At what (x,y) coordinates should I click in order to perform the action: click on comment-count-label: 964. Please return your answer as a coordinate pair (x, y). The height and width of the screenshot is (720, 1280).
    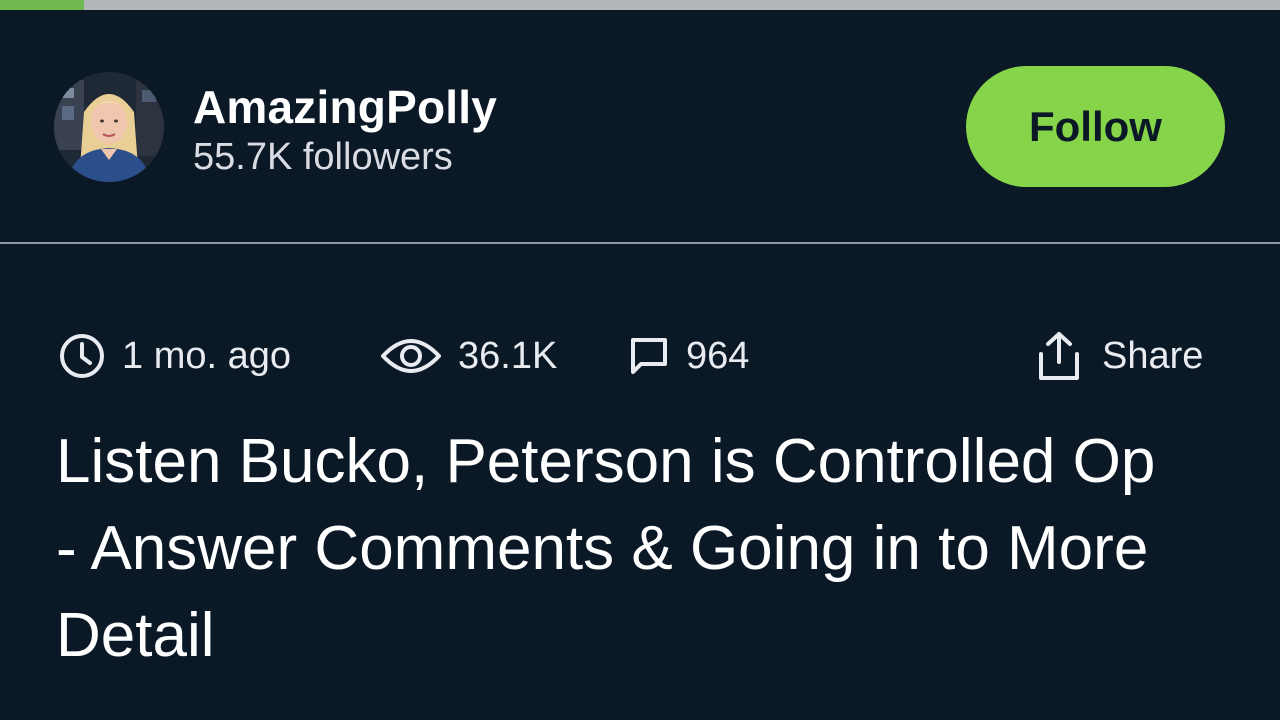
    Looking at the image, I should click on (718, 355).